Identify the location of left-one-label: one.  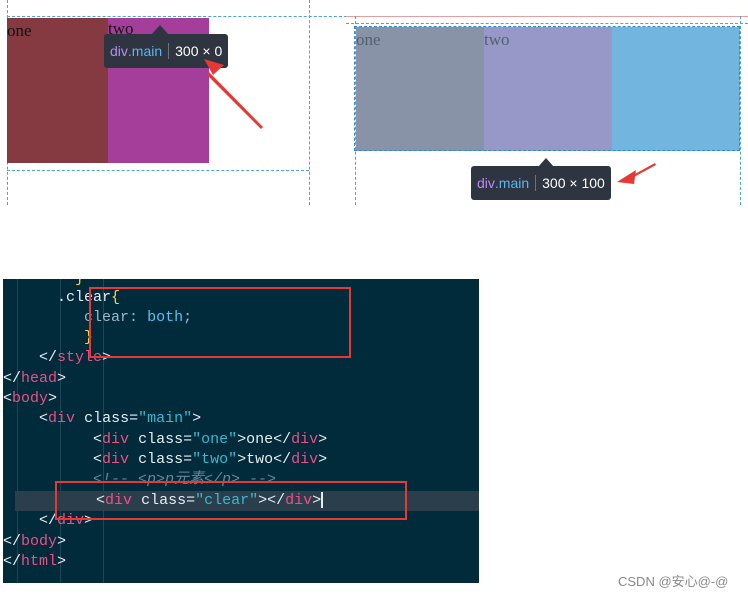
(19, 30).